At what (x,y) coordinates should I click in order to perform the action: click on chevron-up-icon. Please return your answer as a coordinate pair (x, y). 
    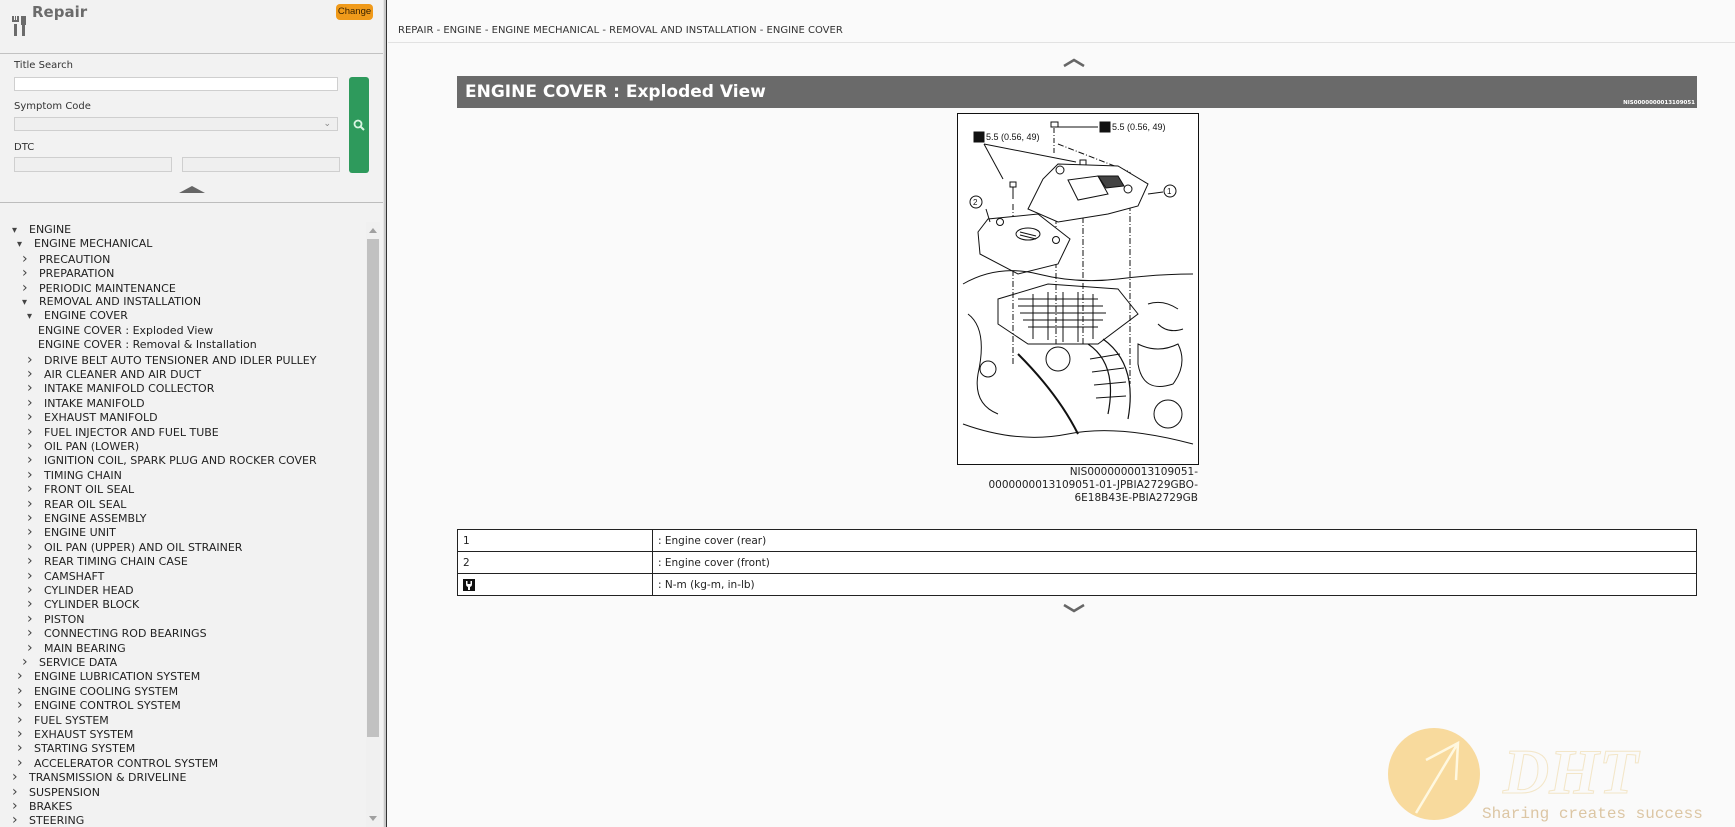
    Looking at the image, I should click on (1074, 63).